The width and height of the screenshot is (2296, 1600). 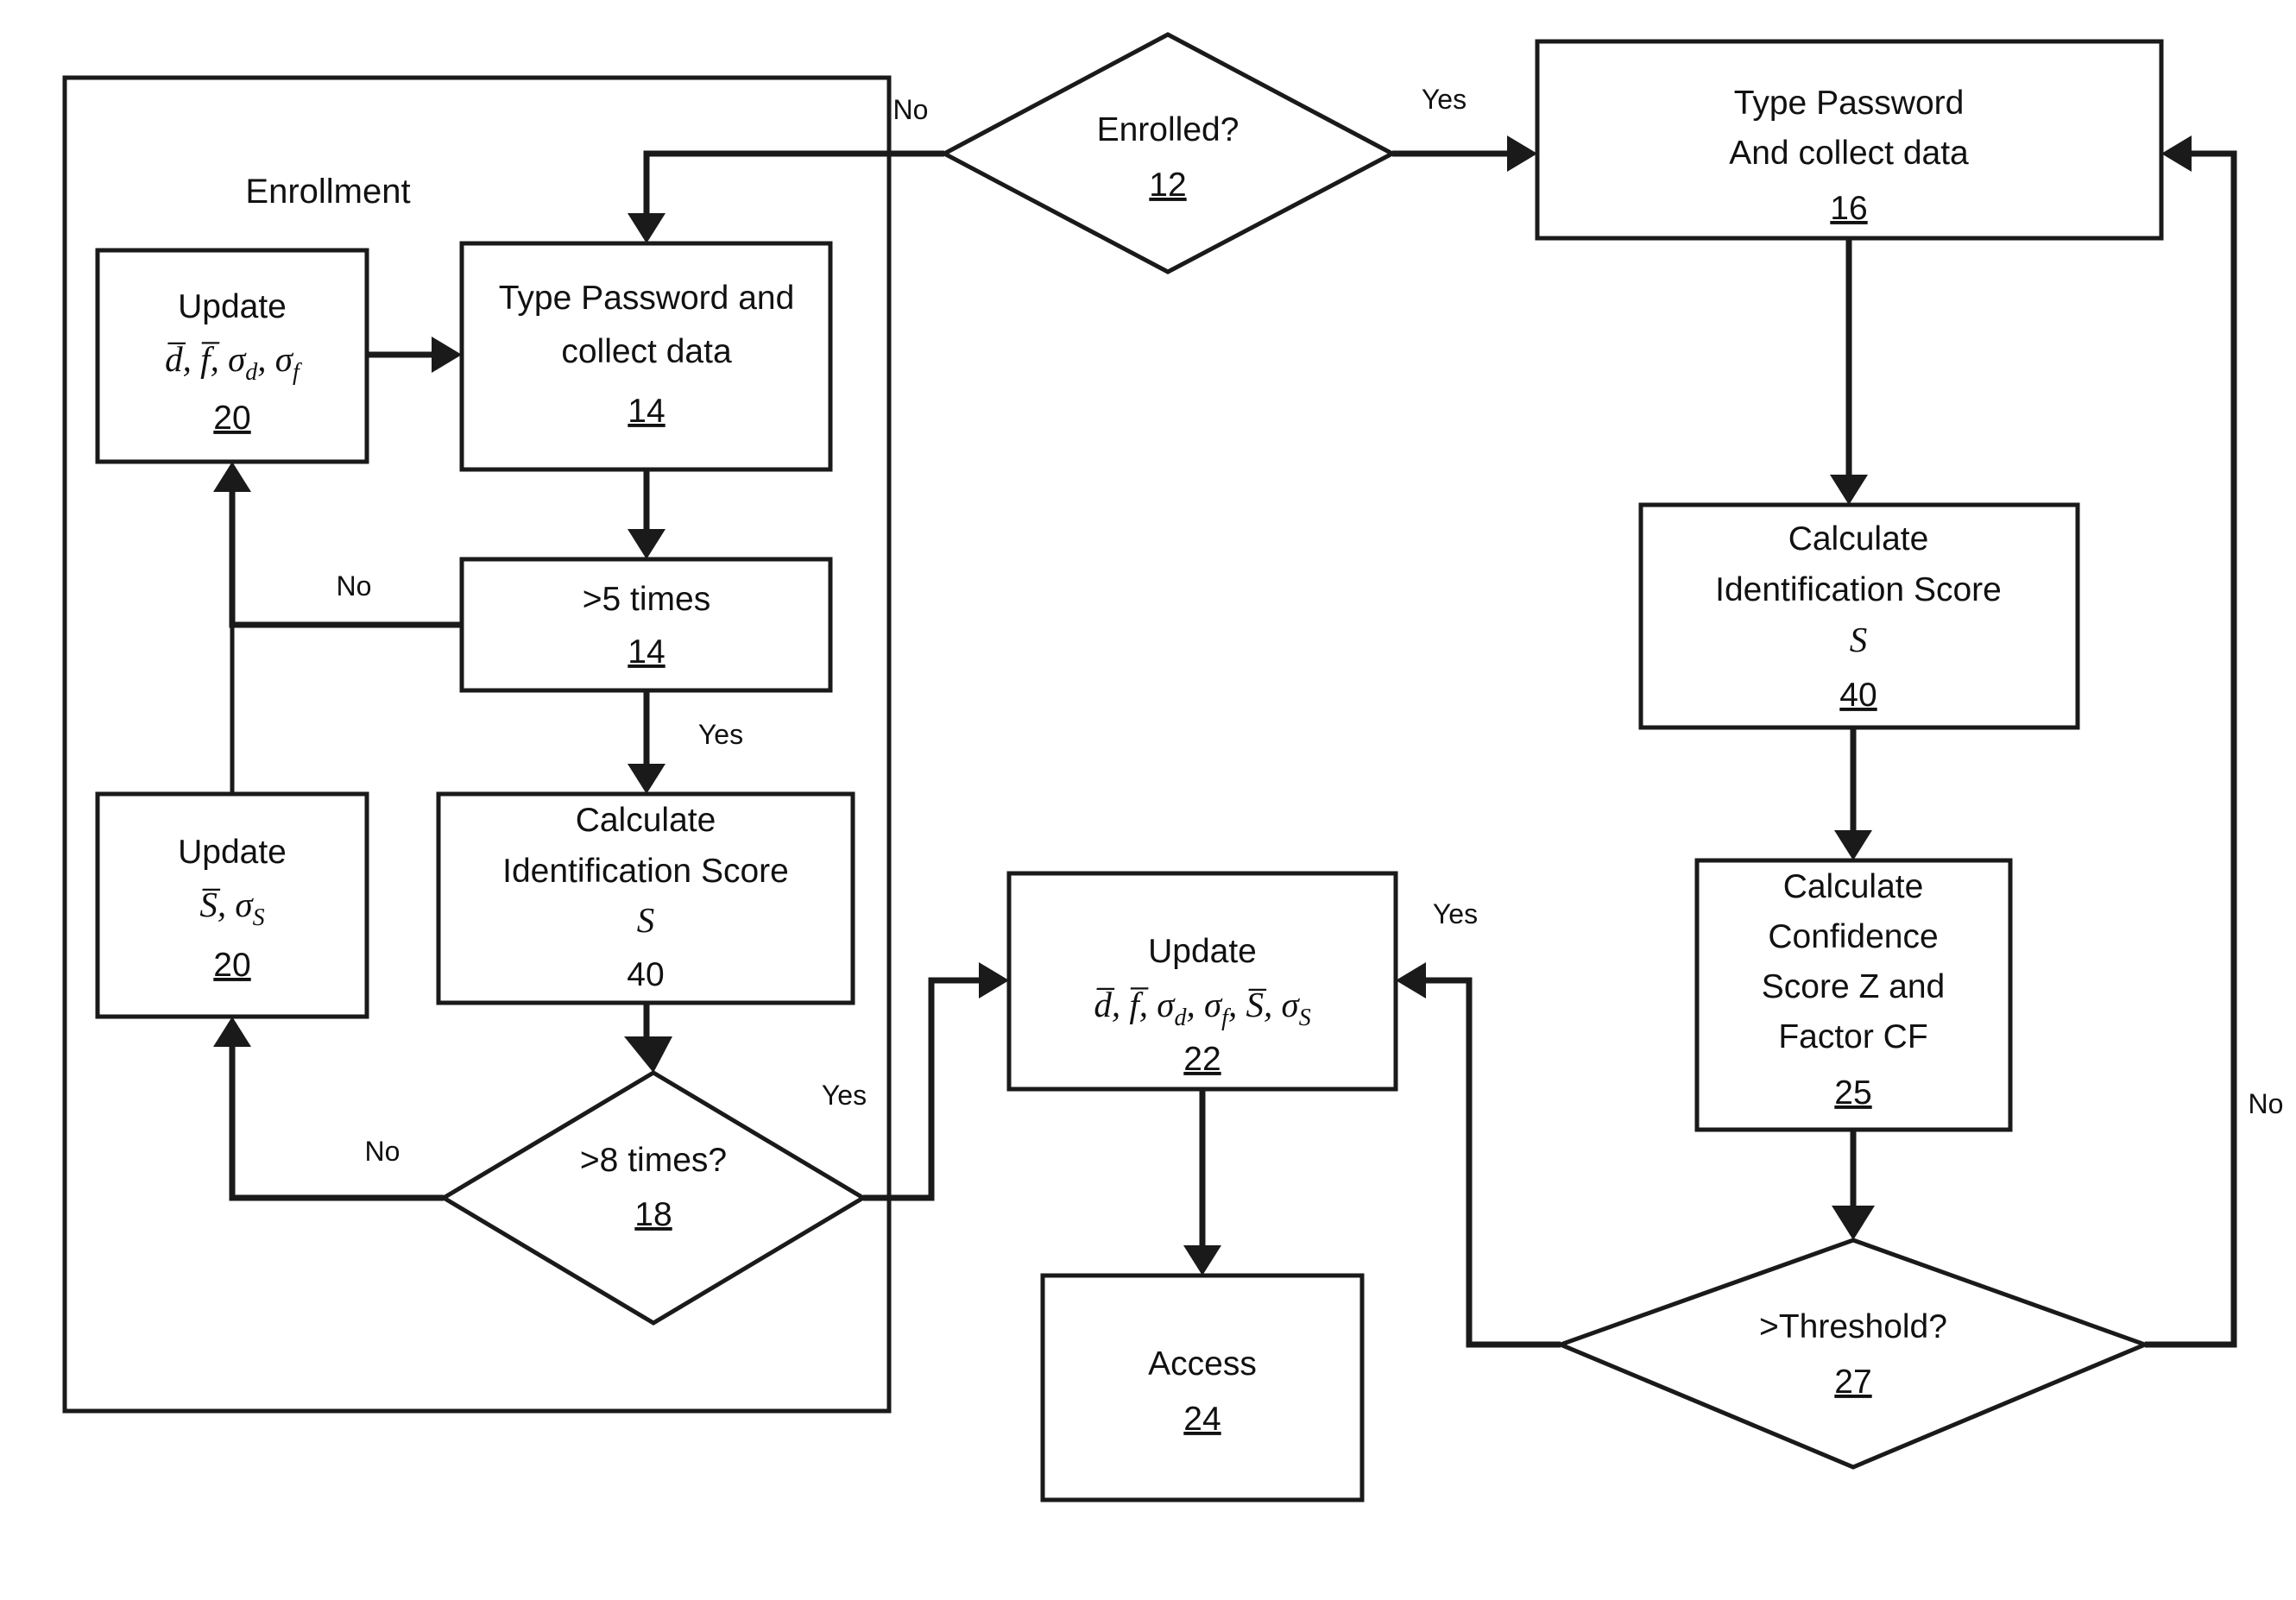 What do you see at coordinates (1168, 129) in the screenshot?
I see `node-enrolled12-line-0: Enrolled?` at bounding box center [1168, 129].